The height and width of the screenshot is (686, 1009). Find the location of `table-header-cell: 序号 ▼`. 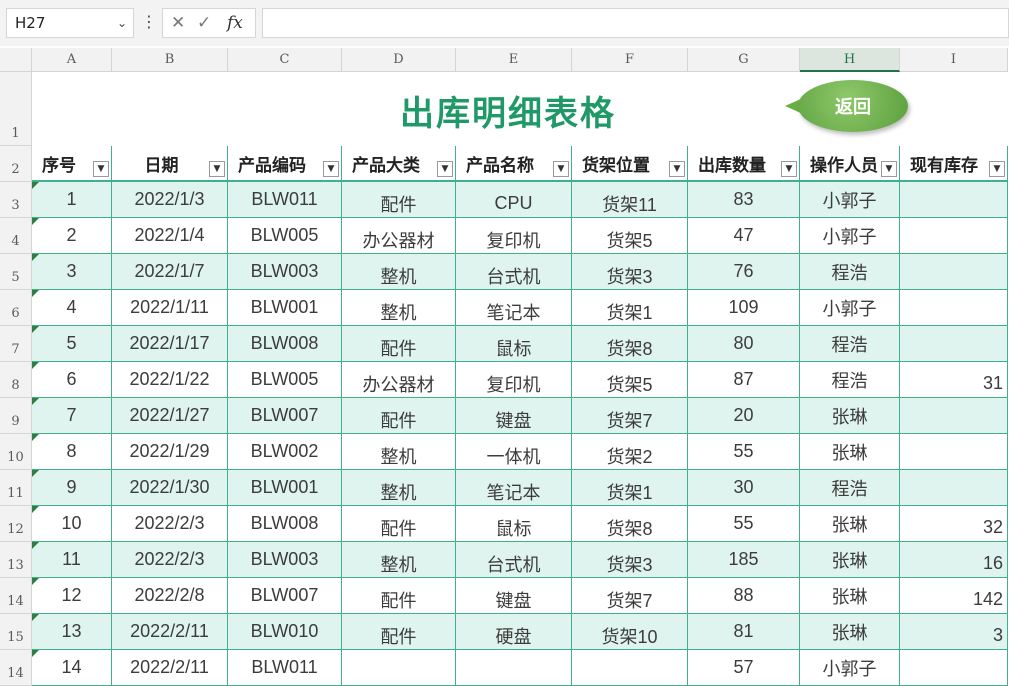

table-header-cell: 序号 ▼ is located at coordinates (72, 164).